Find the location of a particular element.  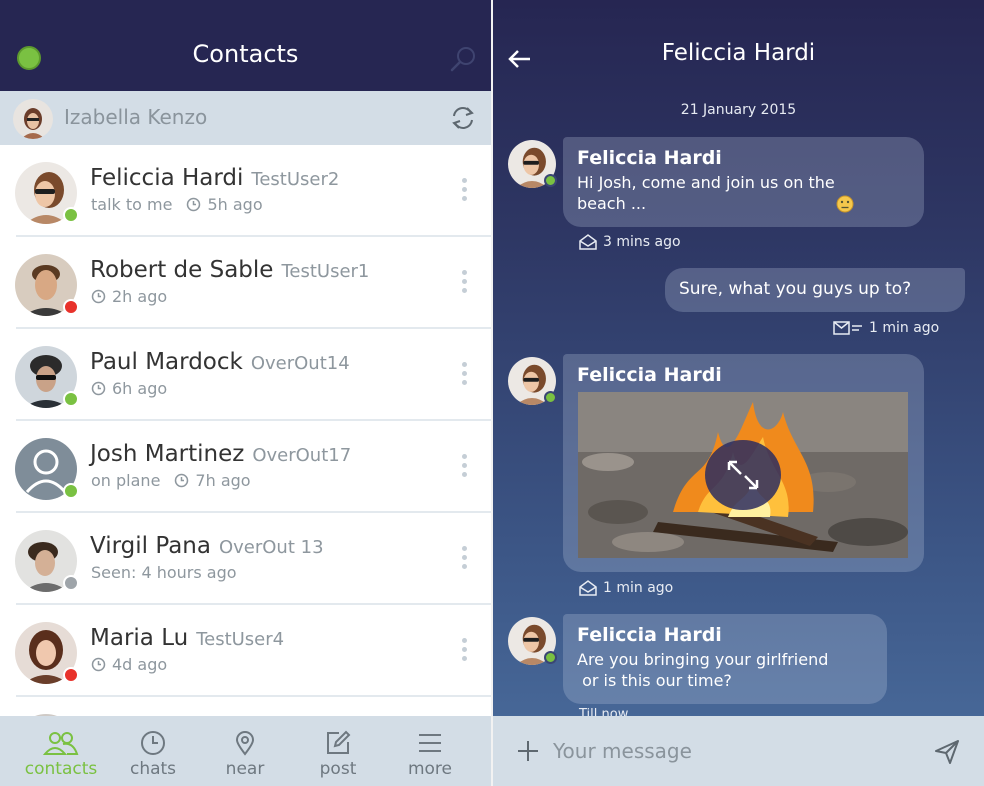

compose-bar is located at coordinates (738, 751).